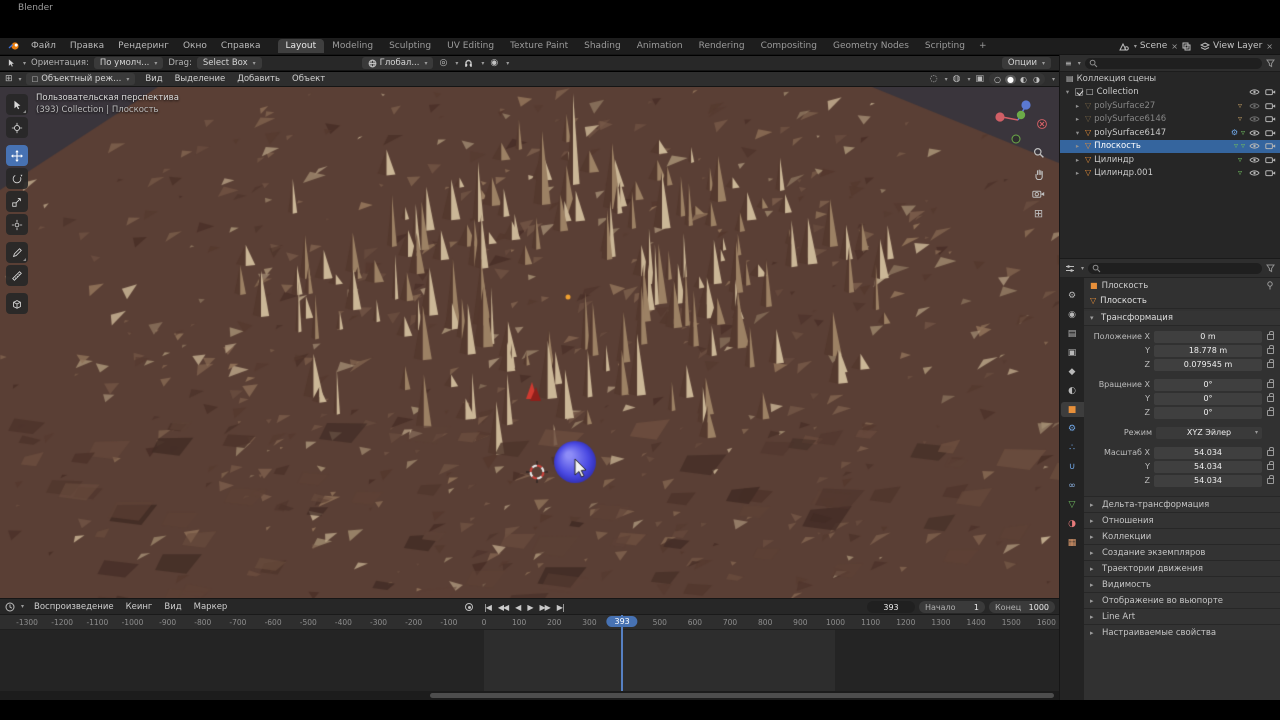 The width and height of the screenshot is (1280, 720). What do you see at coordinates (87, 46) in the screenshot?
I see `menu-item: Правка` at bounding box center [87, 46].